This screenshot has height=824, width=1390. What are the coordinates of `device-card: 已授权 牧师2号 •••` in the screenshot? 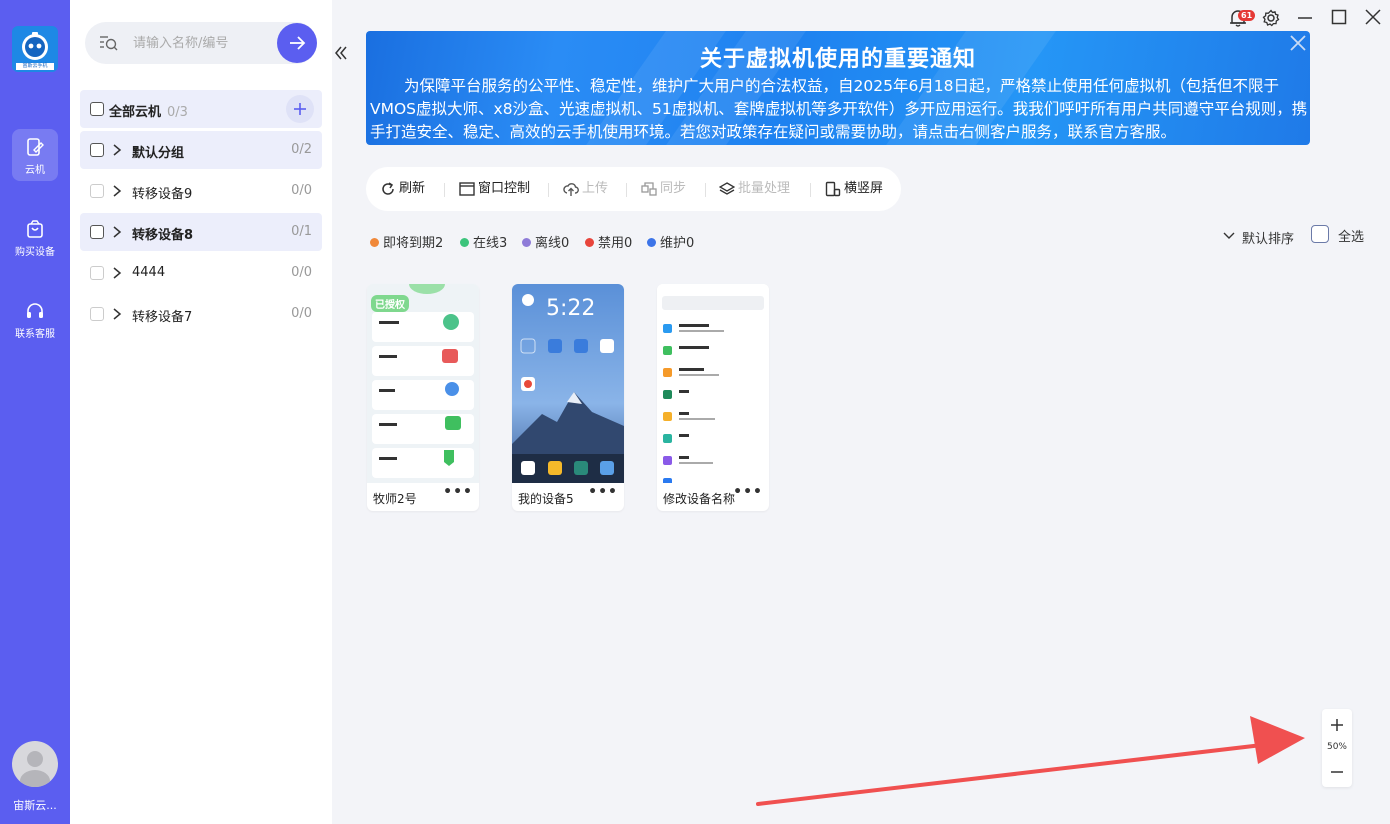 It's located at (423, 397).